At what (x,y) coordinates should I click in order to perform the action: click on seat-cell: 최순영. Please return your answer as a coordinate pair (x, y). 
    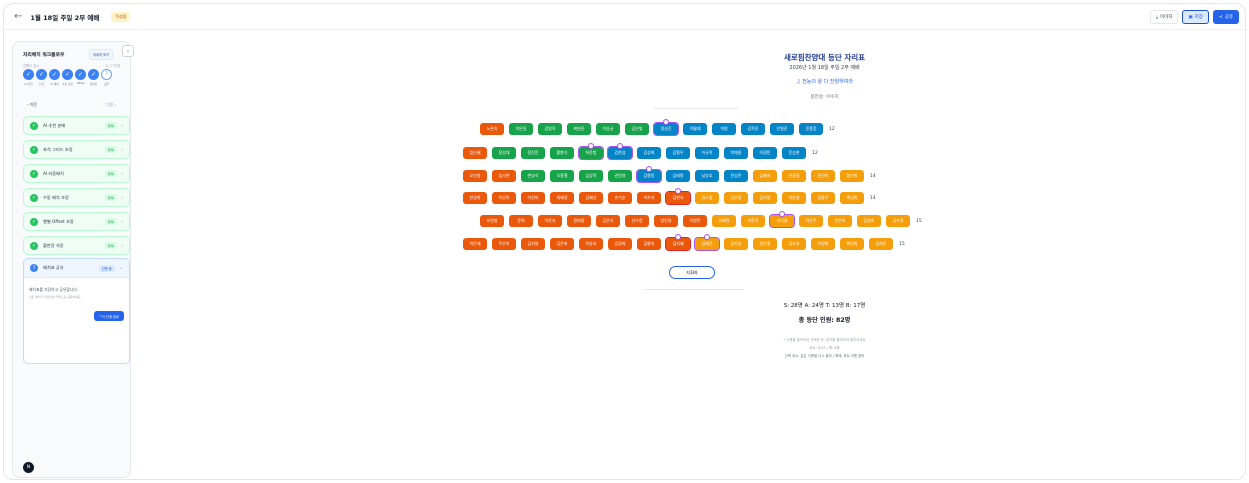
    Looking at the image, I should click on (794, 198).